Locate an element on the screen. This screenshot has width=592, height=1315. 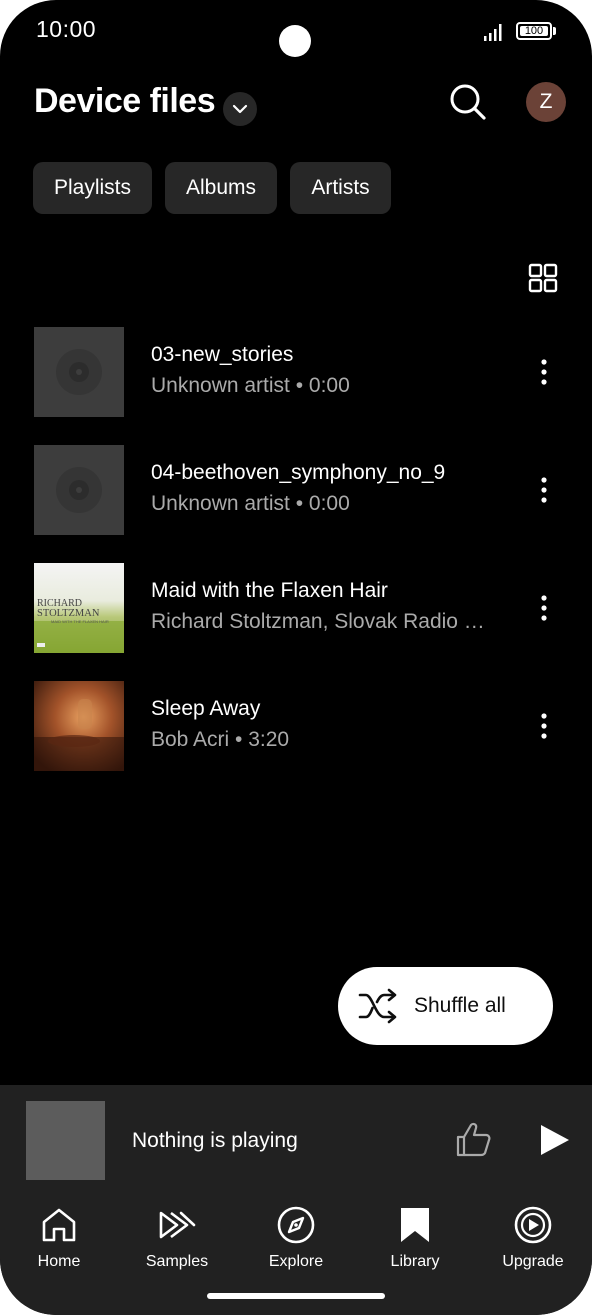
nav-label: Samples is located at coordinates (177, 1261).